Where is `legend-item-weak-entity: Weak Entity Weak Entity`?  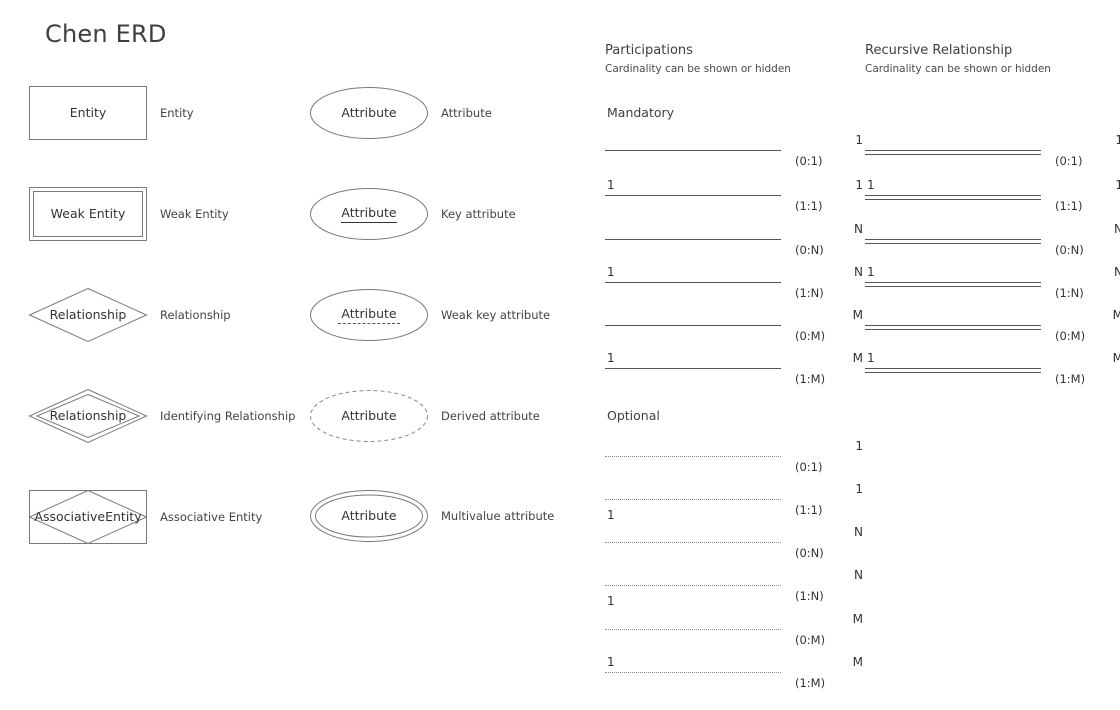 legend-item-weak-entity: Weak Entity Weak Entity is located at coordinates (129, 214).